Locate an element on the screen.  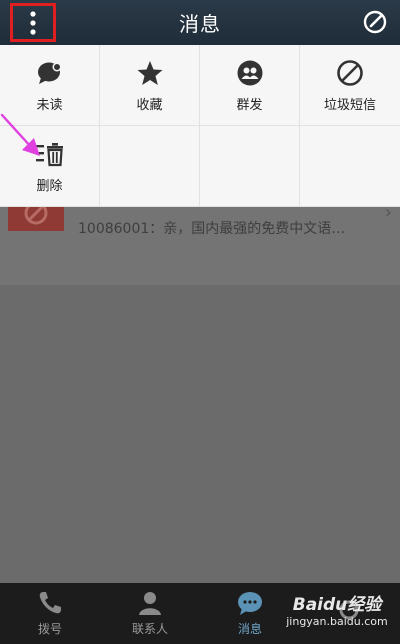
nav-label: 拨号 is located at coordinates (49, 629).